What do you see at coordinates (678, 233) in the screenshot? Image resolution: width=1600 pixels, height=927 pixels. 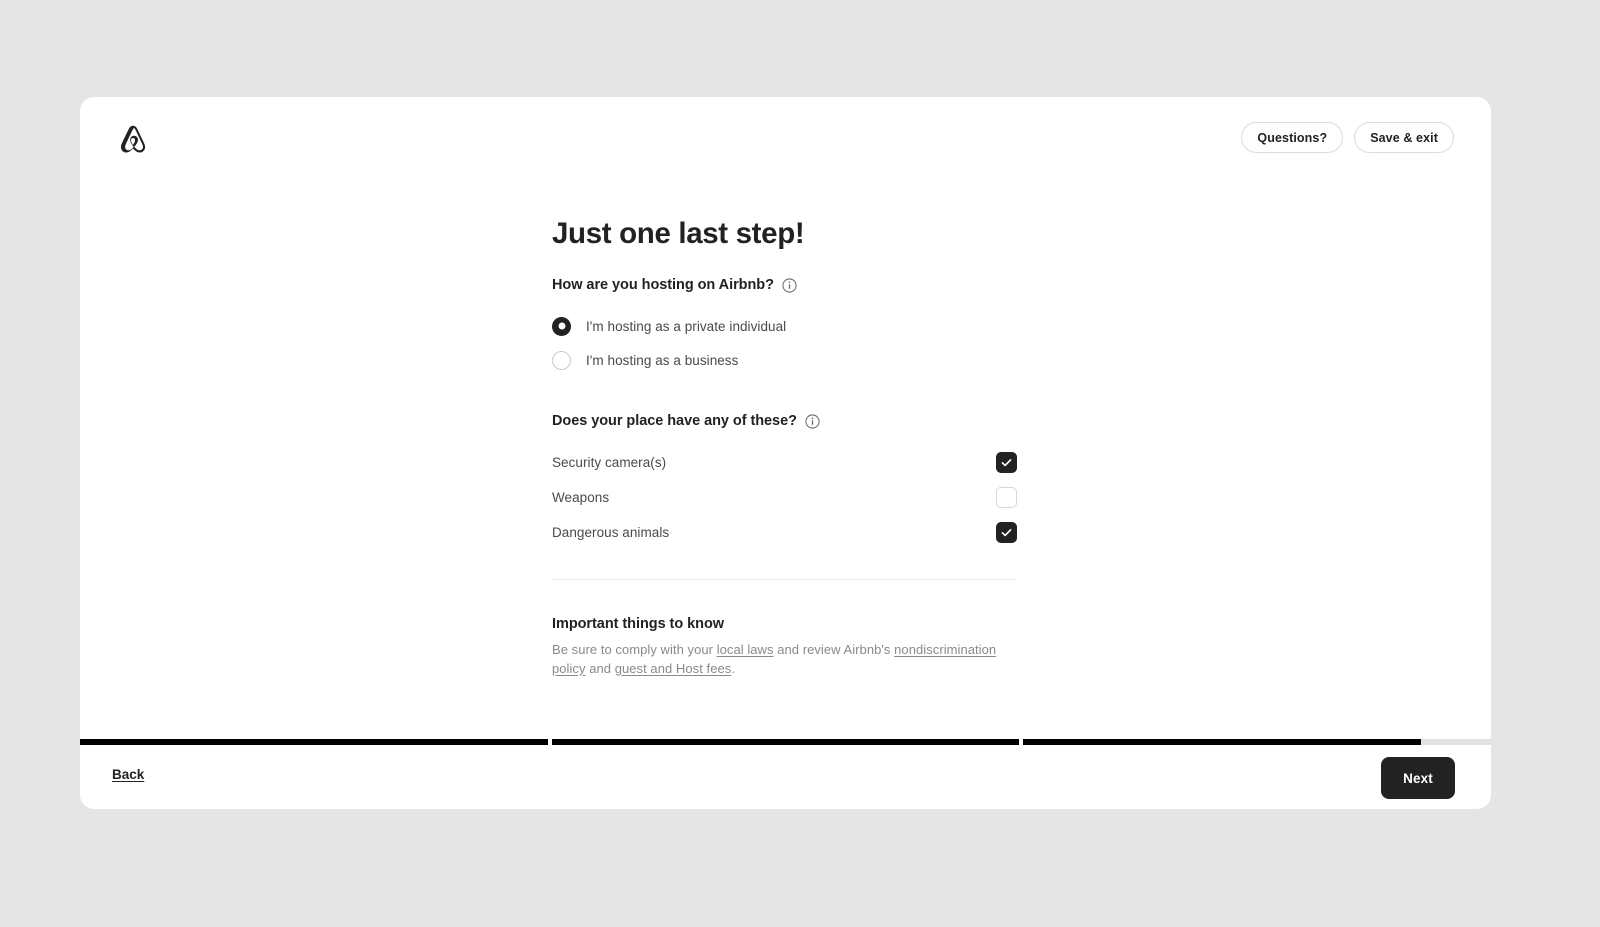 I see `page-title: Just one last step!` at bounding box center [678, 233].